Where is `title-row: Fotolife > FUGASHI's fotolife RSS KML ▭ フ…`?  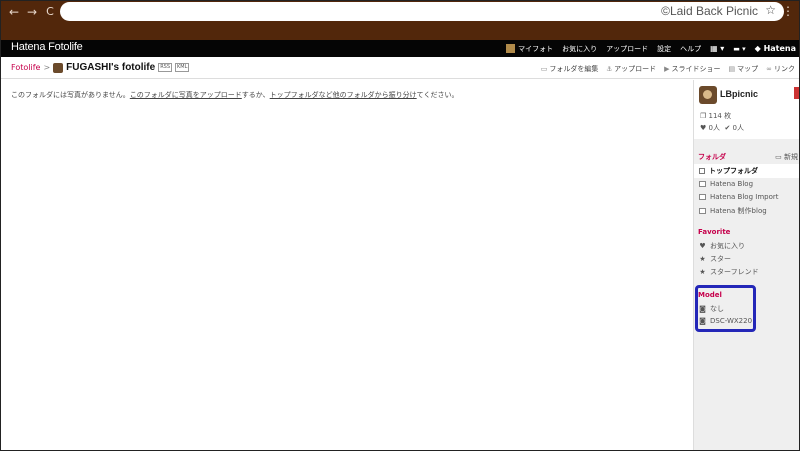
title-row: Fotolife > FUGASHI's fotolife RSS KML ▭ フ… is located at coordinates (400, 68).